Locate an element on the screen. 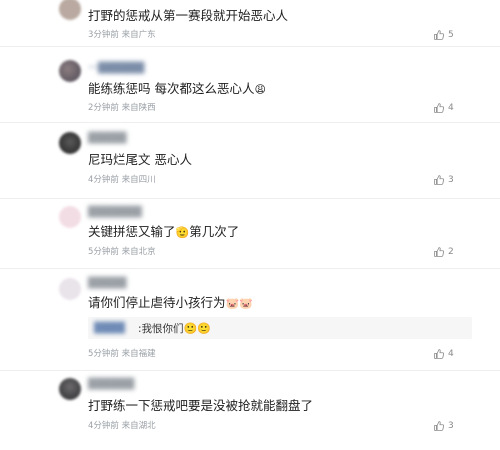  comment-meta: 5分钟前 来自福建 is located at coordinates (122, 354).